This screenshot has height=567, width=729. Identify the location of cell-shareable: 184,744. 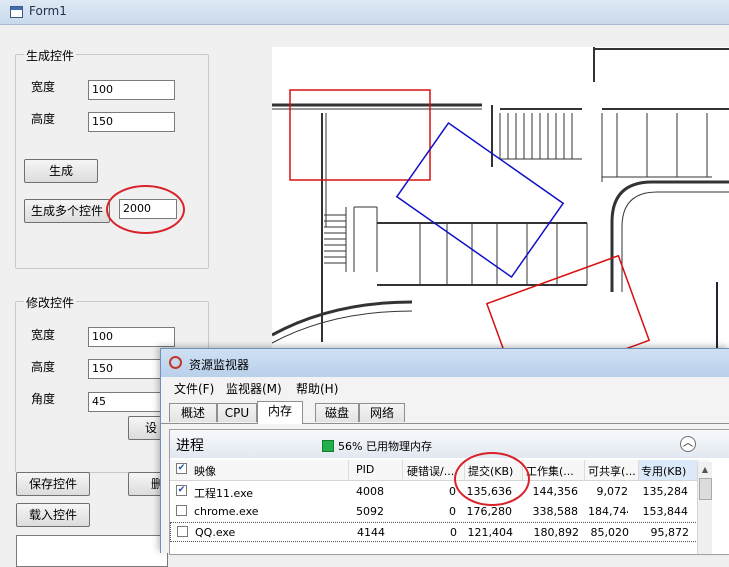
(608, 511).